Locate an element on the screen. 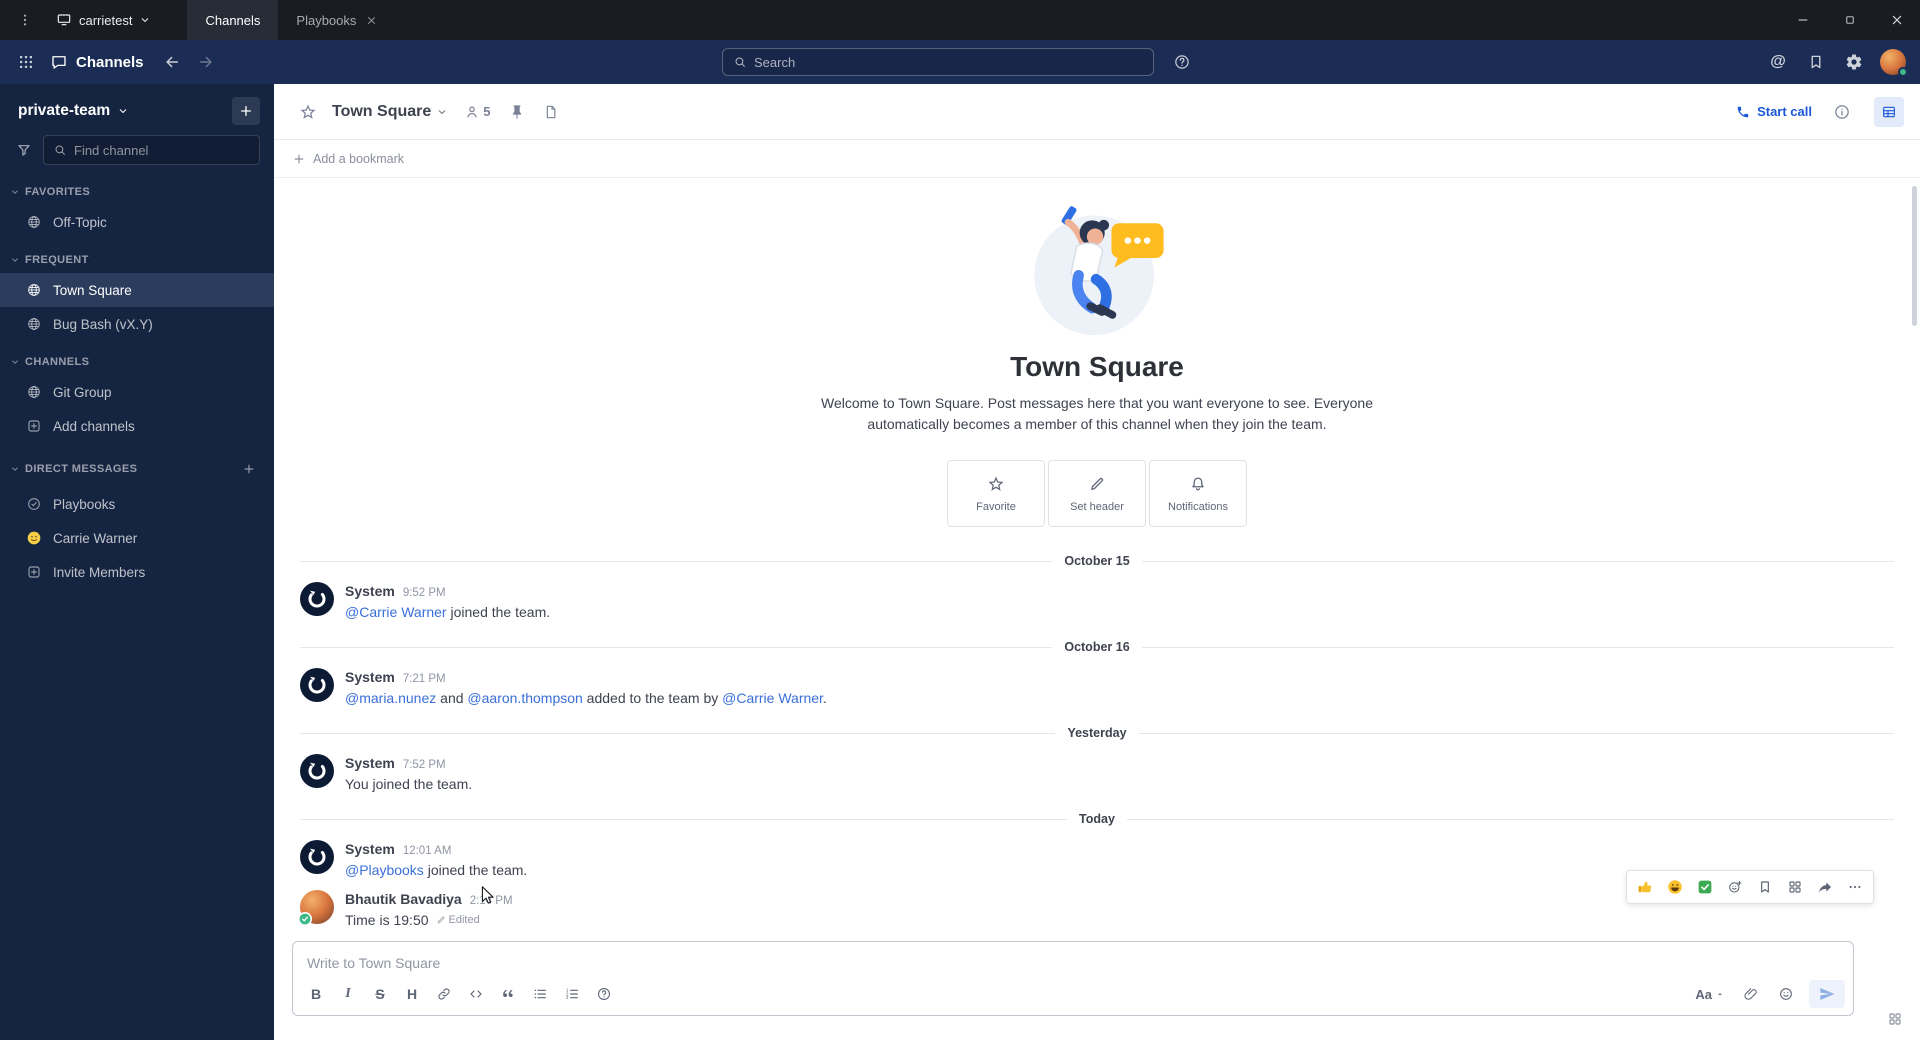 The image size is (1920, 1040). more-actions-button is located at coordinates (1855, 887).